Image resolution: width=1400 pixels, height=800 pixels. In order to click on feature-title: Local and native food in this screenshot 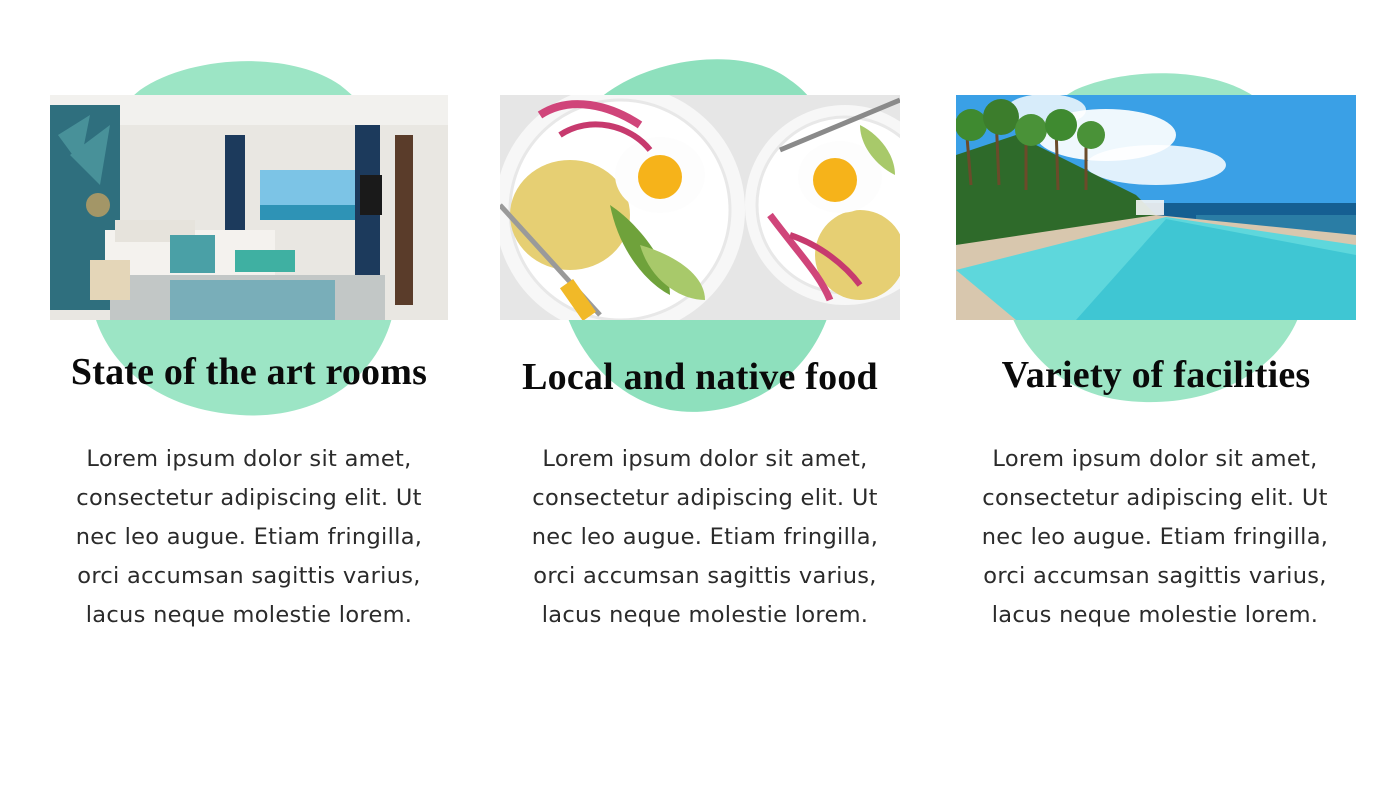, I will do `click(700, 377)`.